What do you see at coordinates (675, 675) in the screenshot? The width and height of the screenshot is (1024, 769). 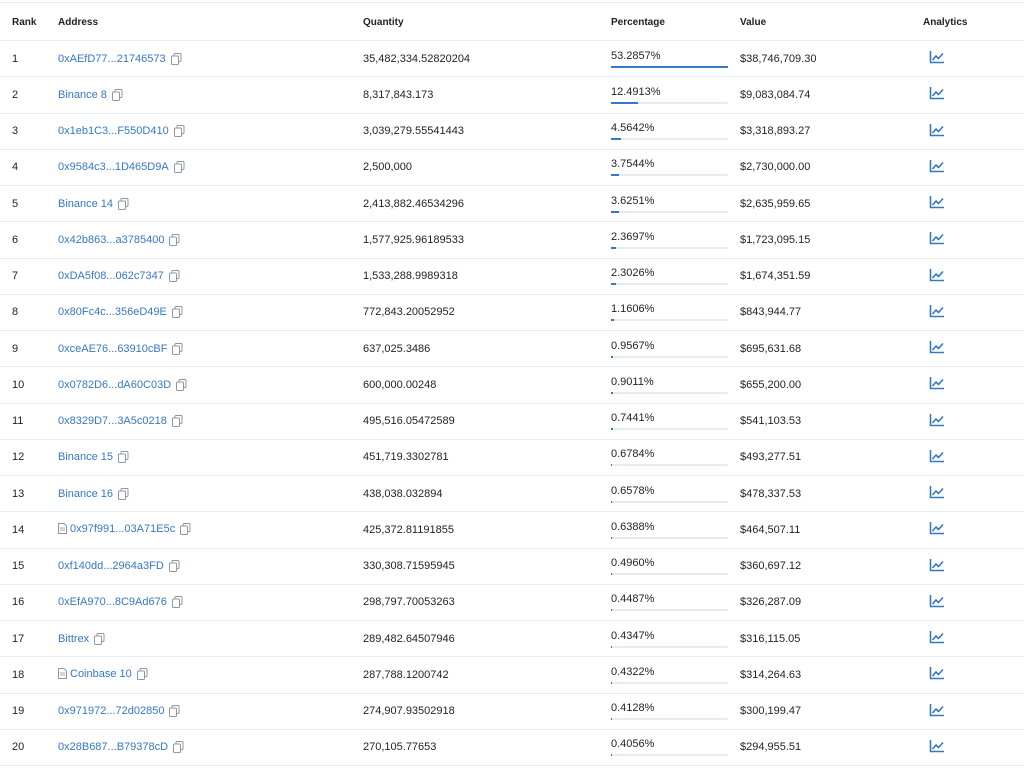 I see `percentage-cell: 0.4322%` at bounding box center [675, 675].